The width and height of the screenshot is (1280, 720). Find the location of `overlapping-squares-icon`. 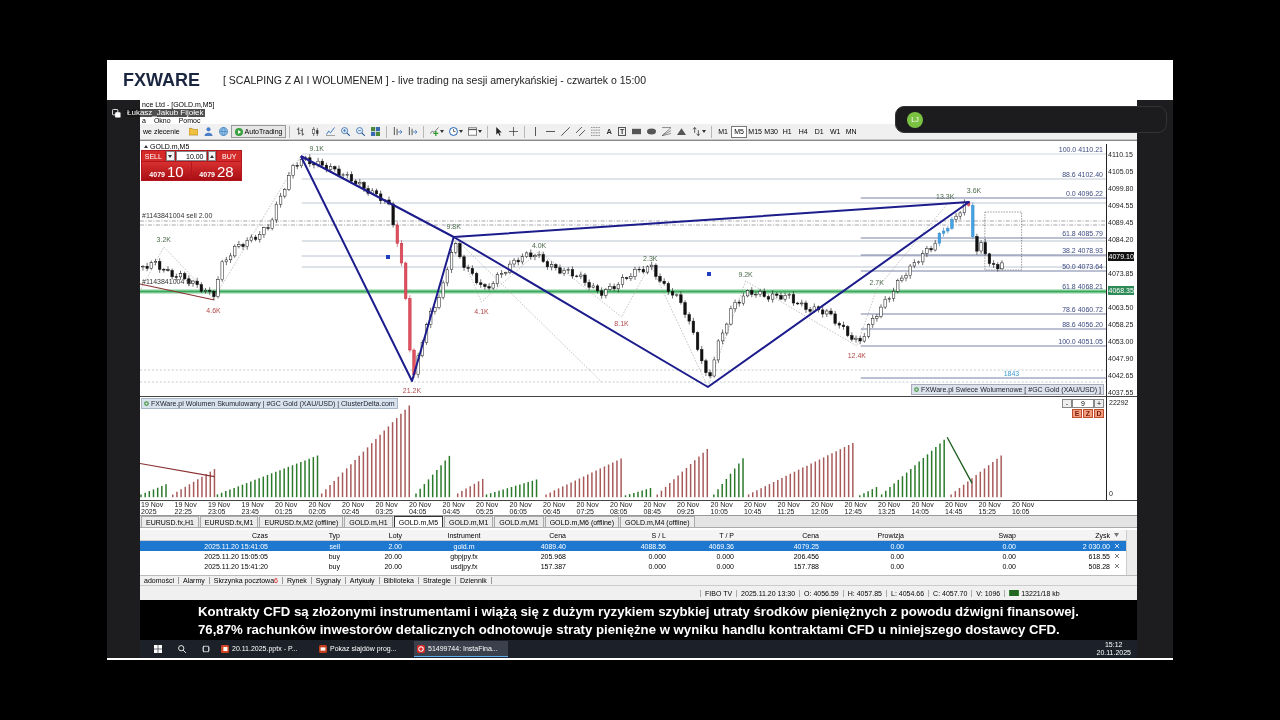

overlapping-squares-icon is located at coordinates (116, 113).